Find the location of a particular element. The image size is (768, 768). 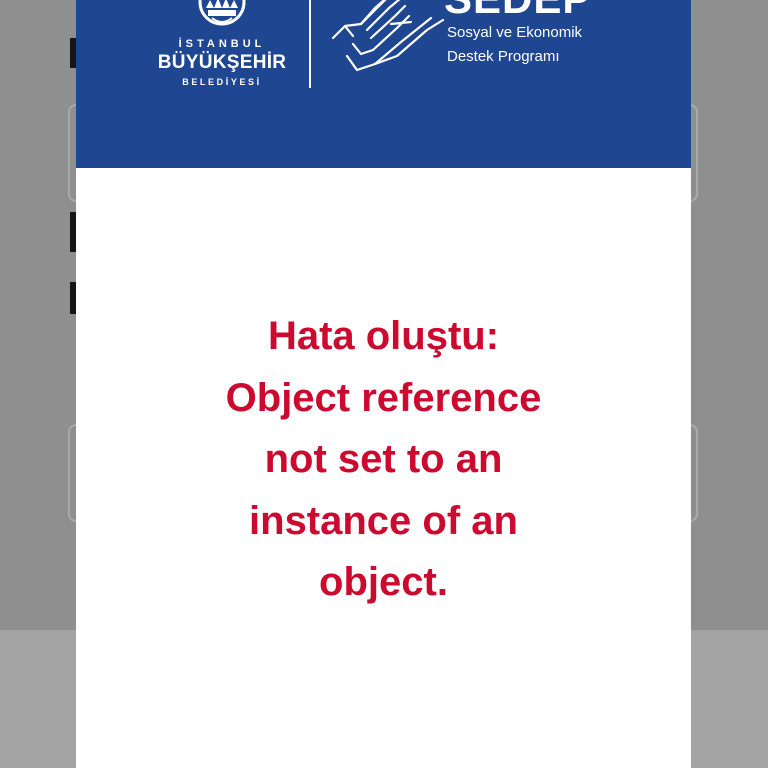

header-divider is located at coordinates (310, 44).